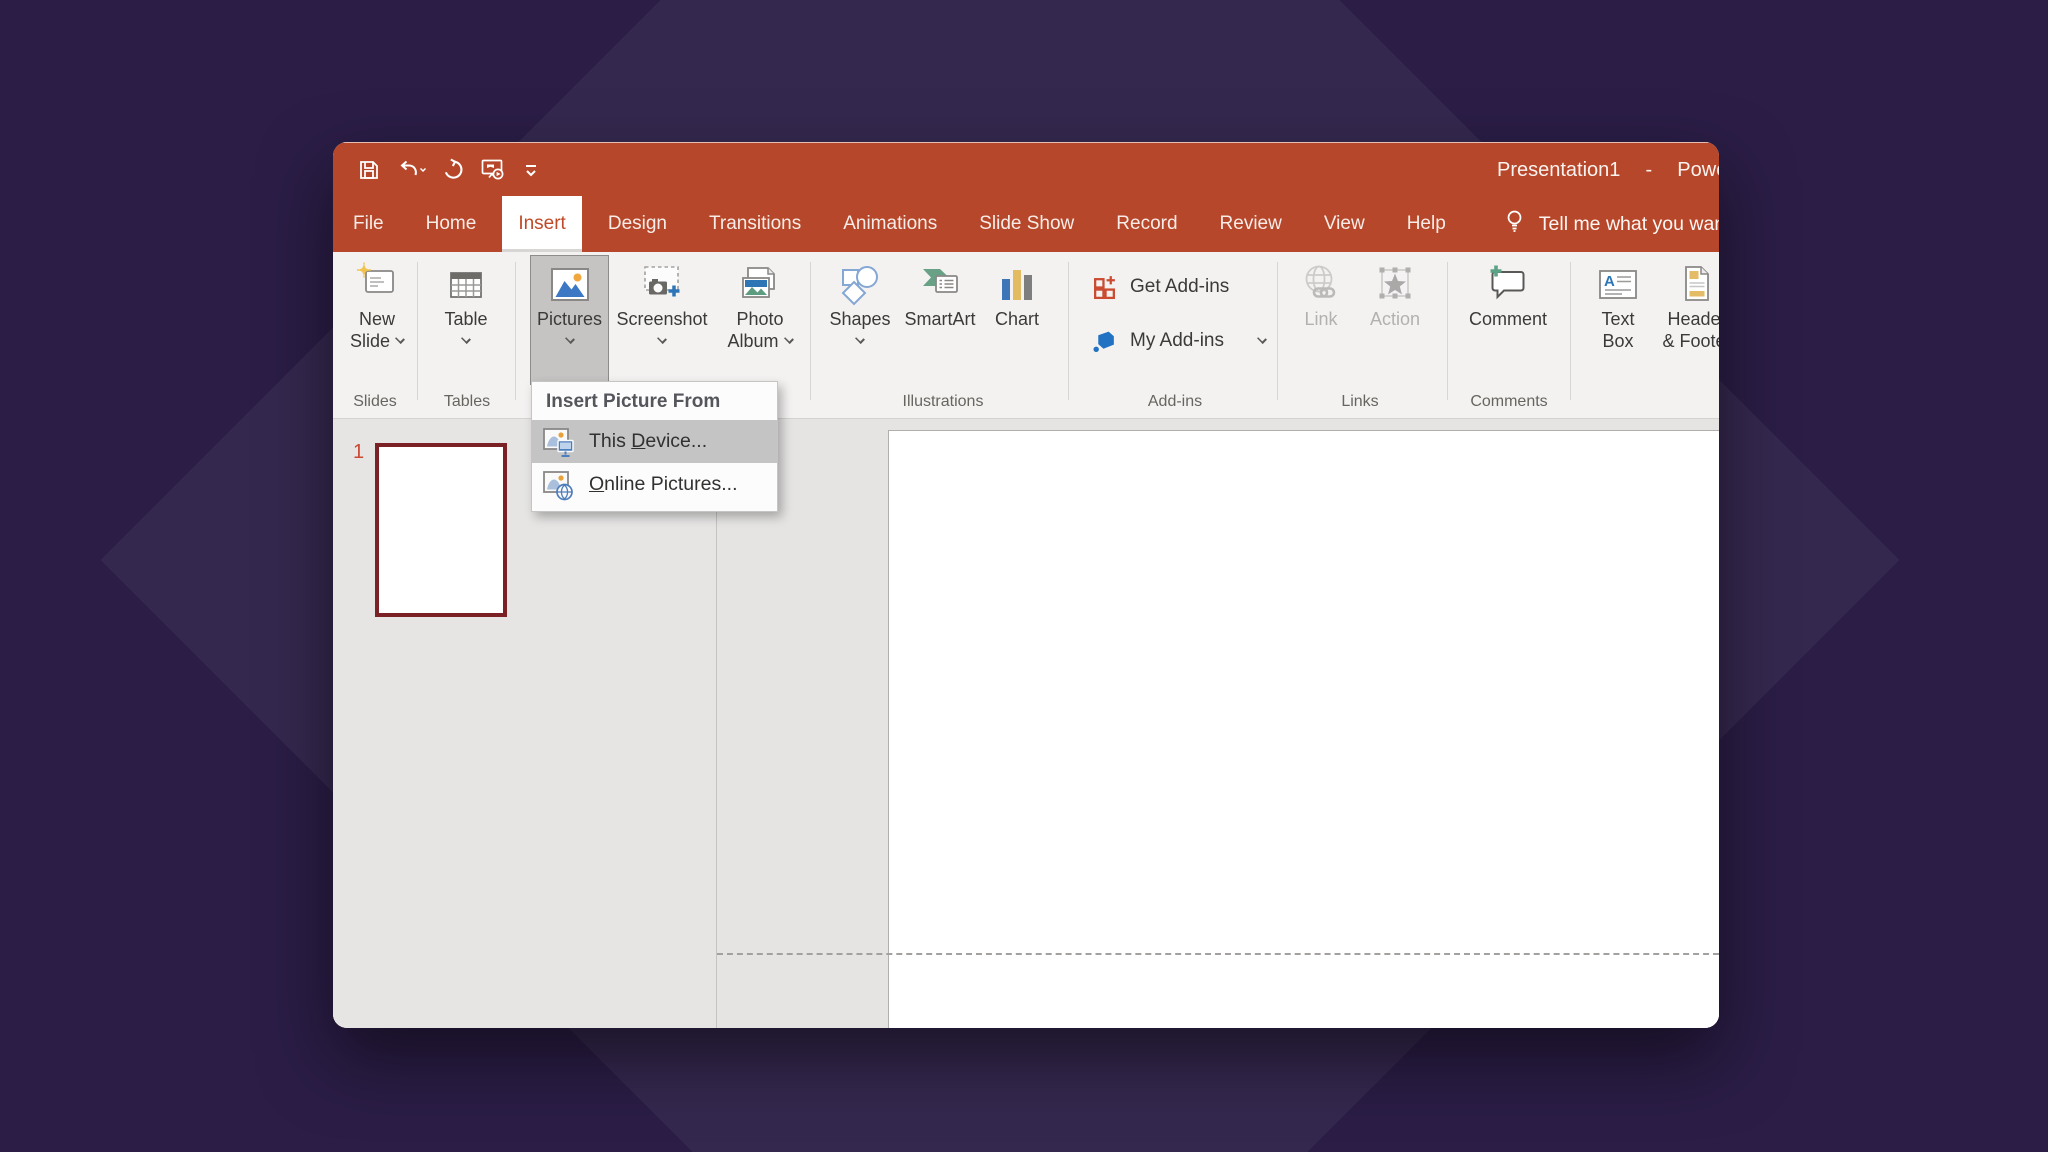 This screenshot has height=1152, width=2048. I want to click on quick-access-toolbar, so click(437, 170).